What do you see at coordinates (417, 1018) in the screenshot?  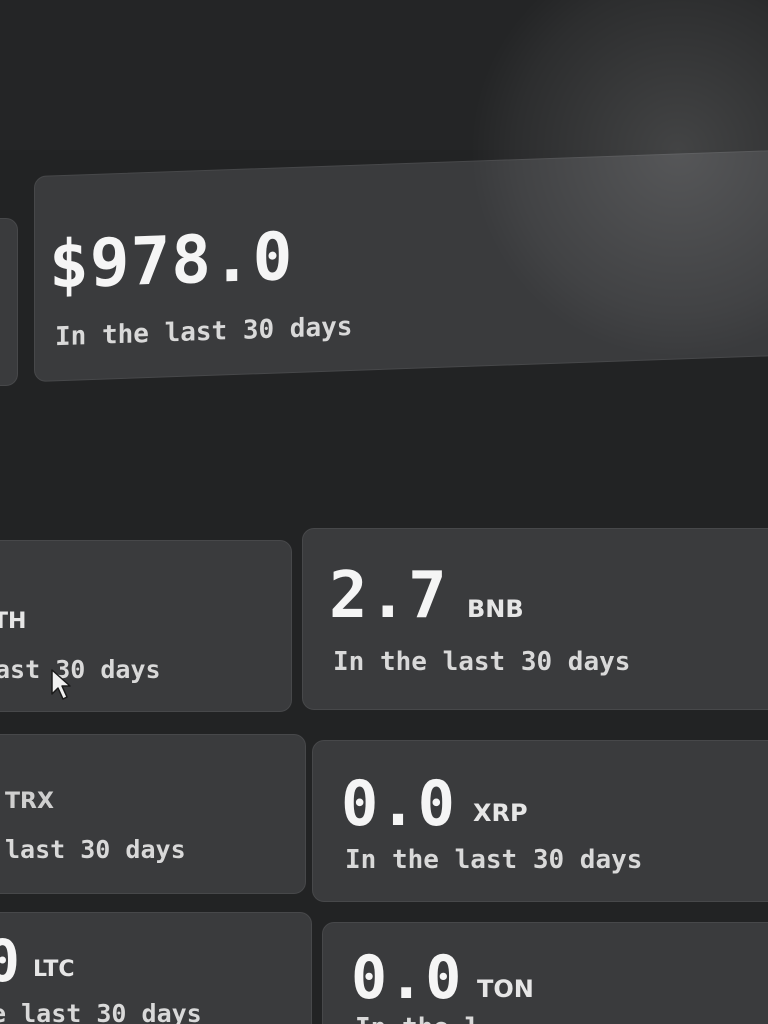 I see `stat-caption: In the l` at bounding box center [417, 1018].